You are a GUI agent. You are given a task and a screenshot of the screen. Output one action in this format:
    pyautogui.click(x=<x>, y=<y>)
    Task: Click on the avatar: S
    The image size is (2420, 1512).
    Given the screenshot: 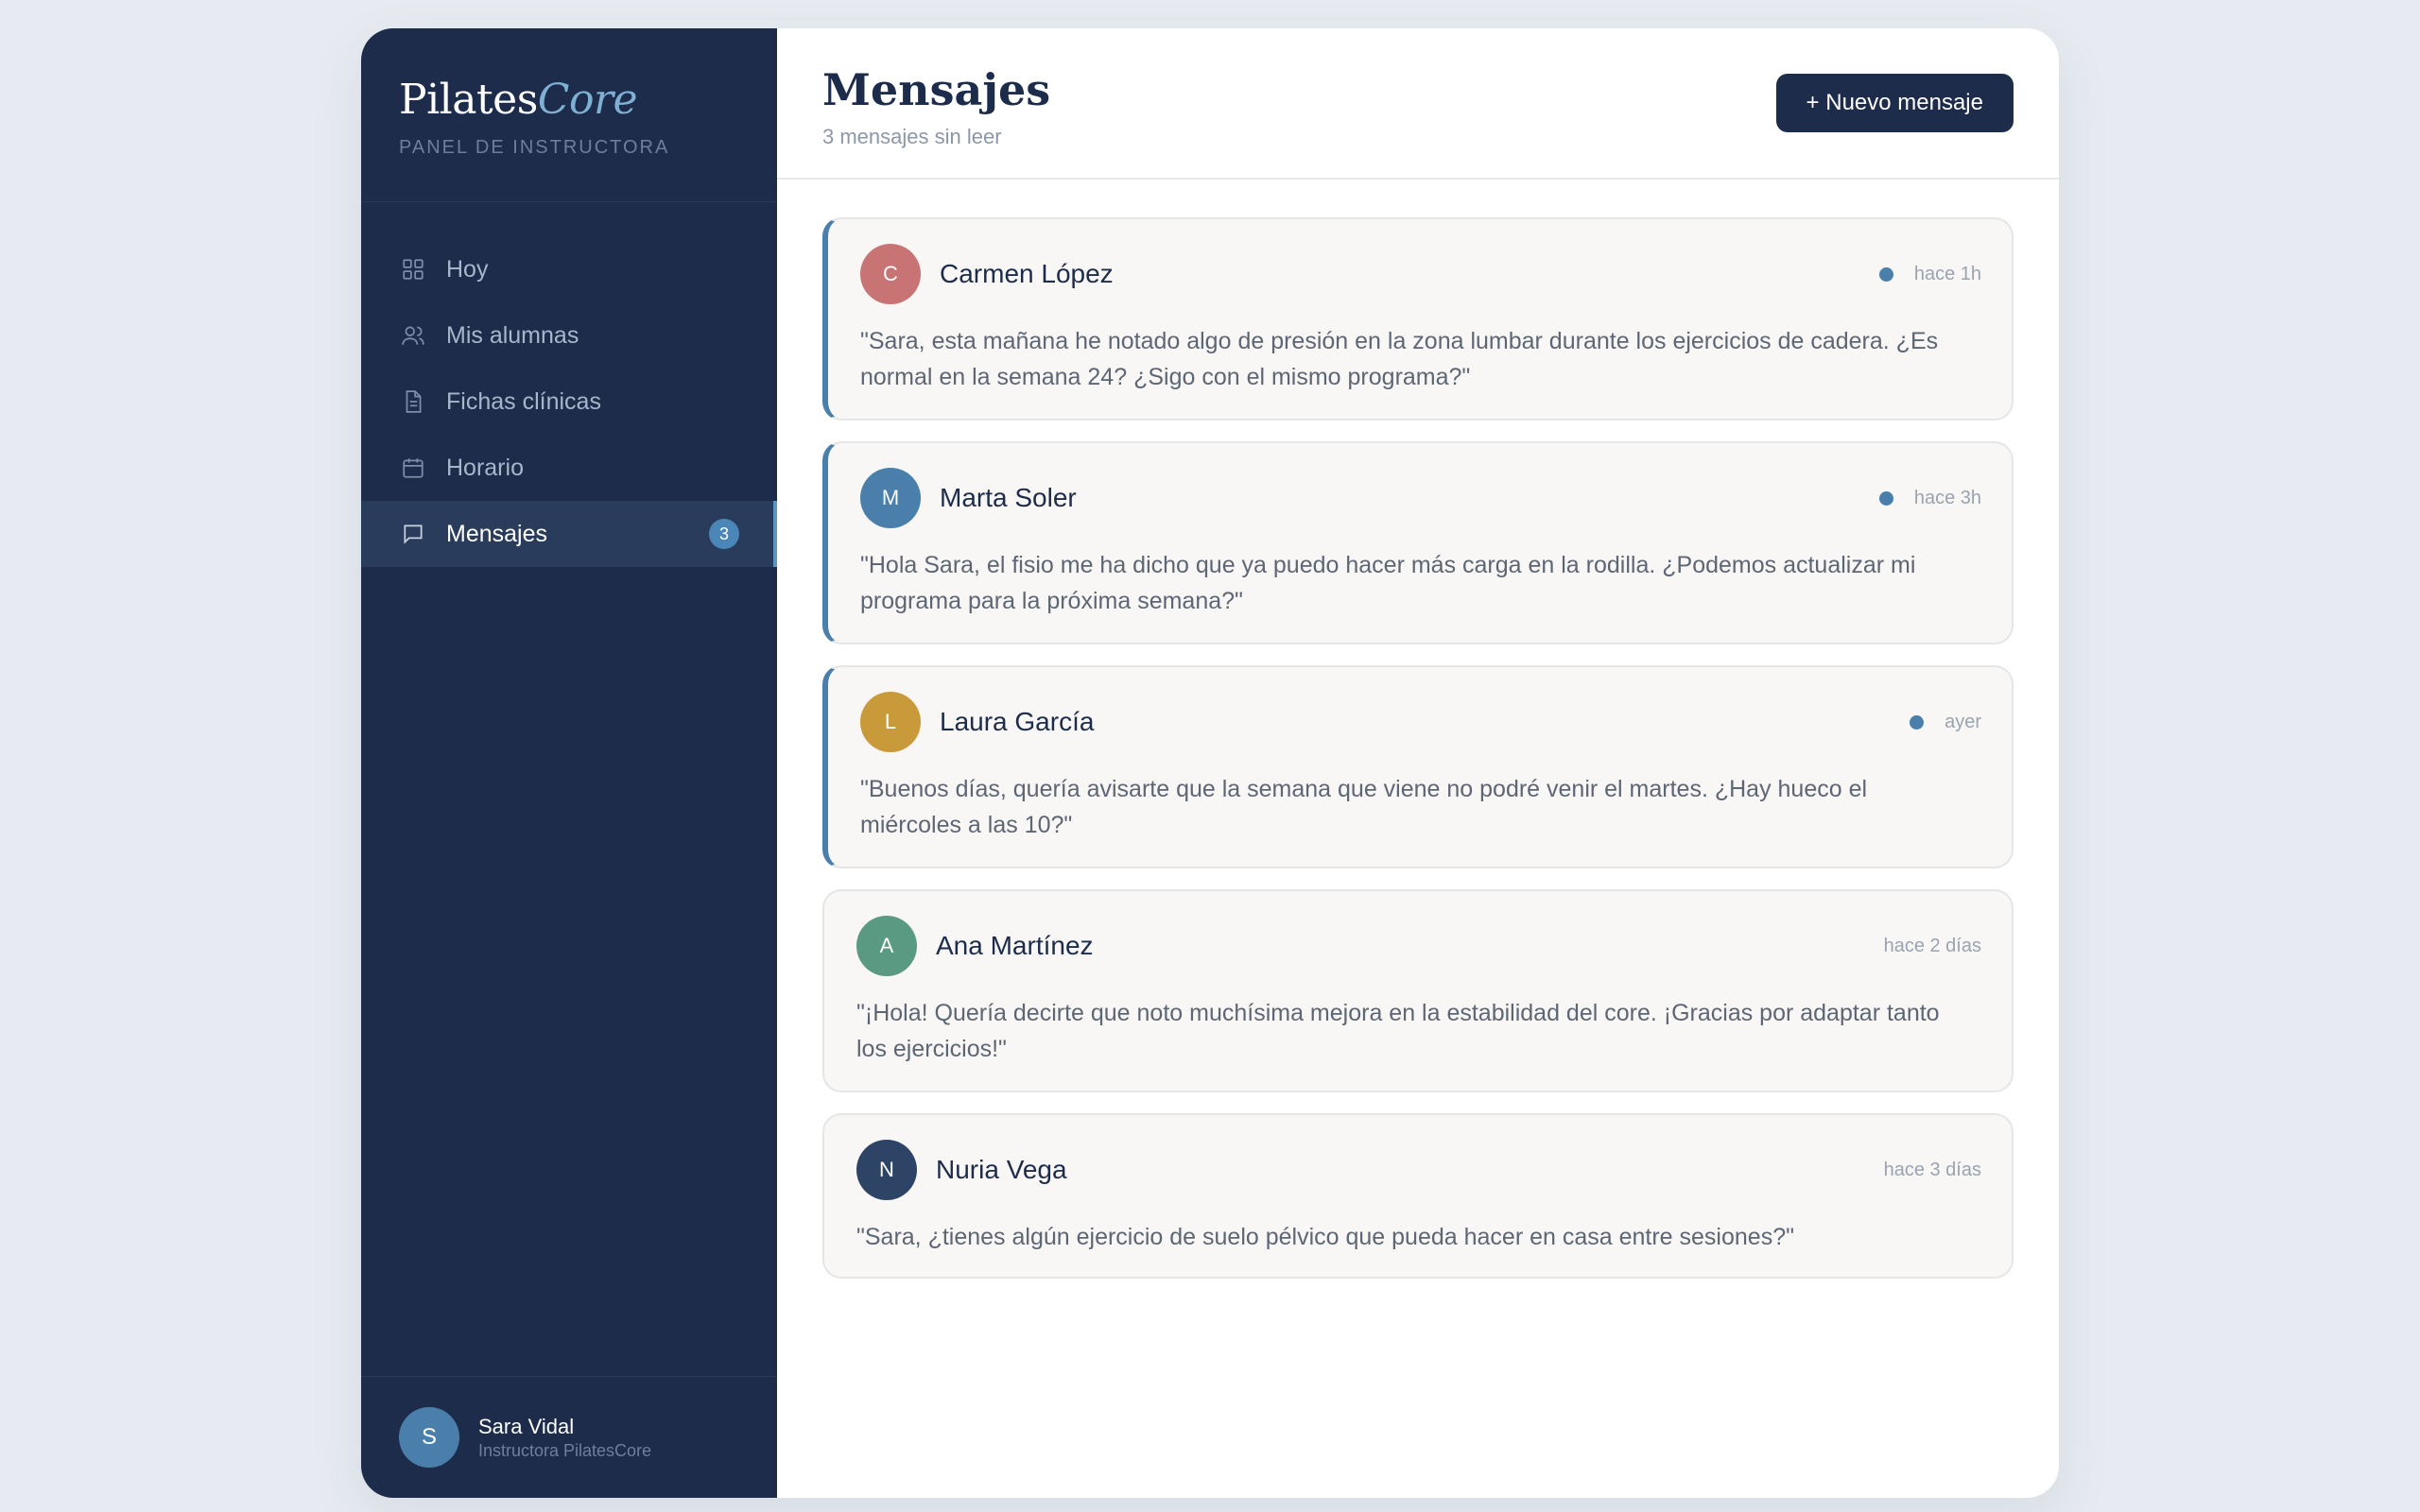 What is the action you would take?
    pyautogui.click(x=429, y=1437)
    